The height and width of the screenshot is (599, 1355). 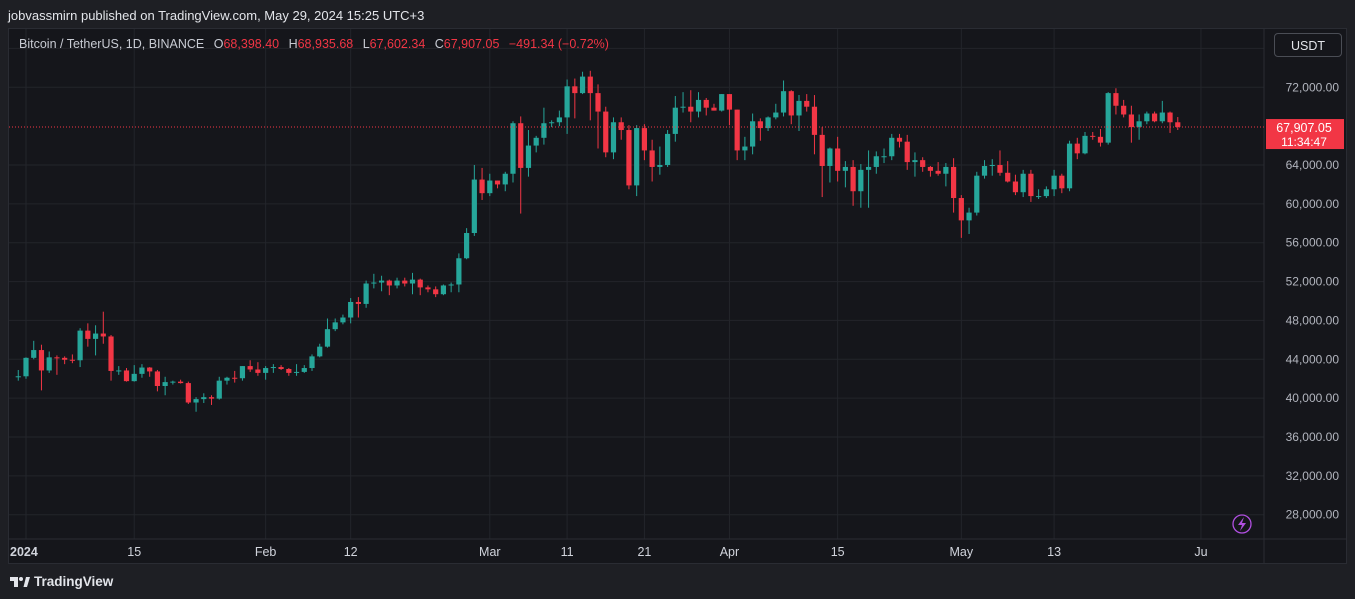 What do you see at coordinates (1304, 142) in the screenshot?
I see `price-badge-countdown: 11:34:47` at bounding box center [1304, 142].